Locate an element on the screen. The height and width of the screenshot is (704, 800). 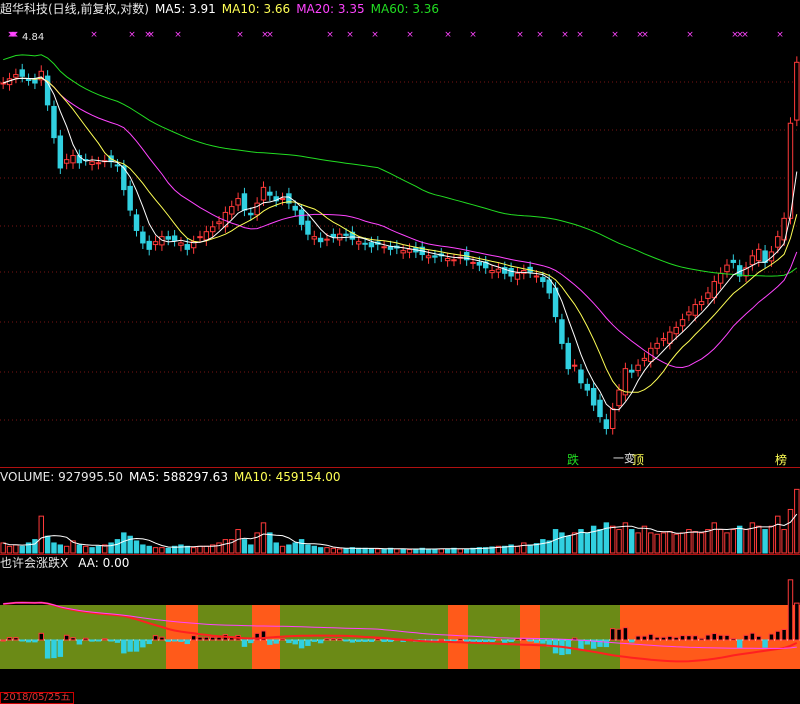
signal-ding: 顶 is located at coordinates (638, 460).